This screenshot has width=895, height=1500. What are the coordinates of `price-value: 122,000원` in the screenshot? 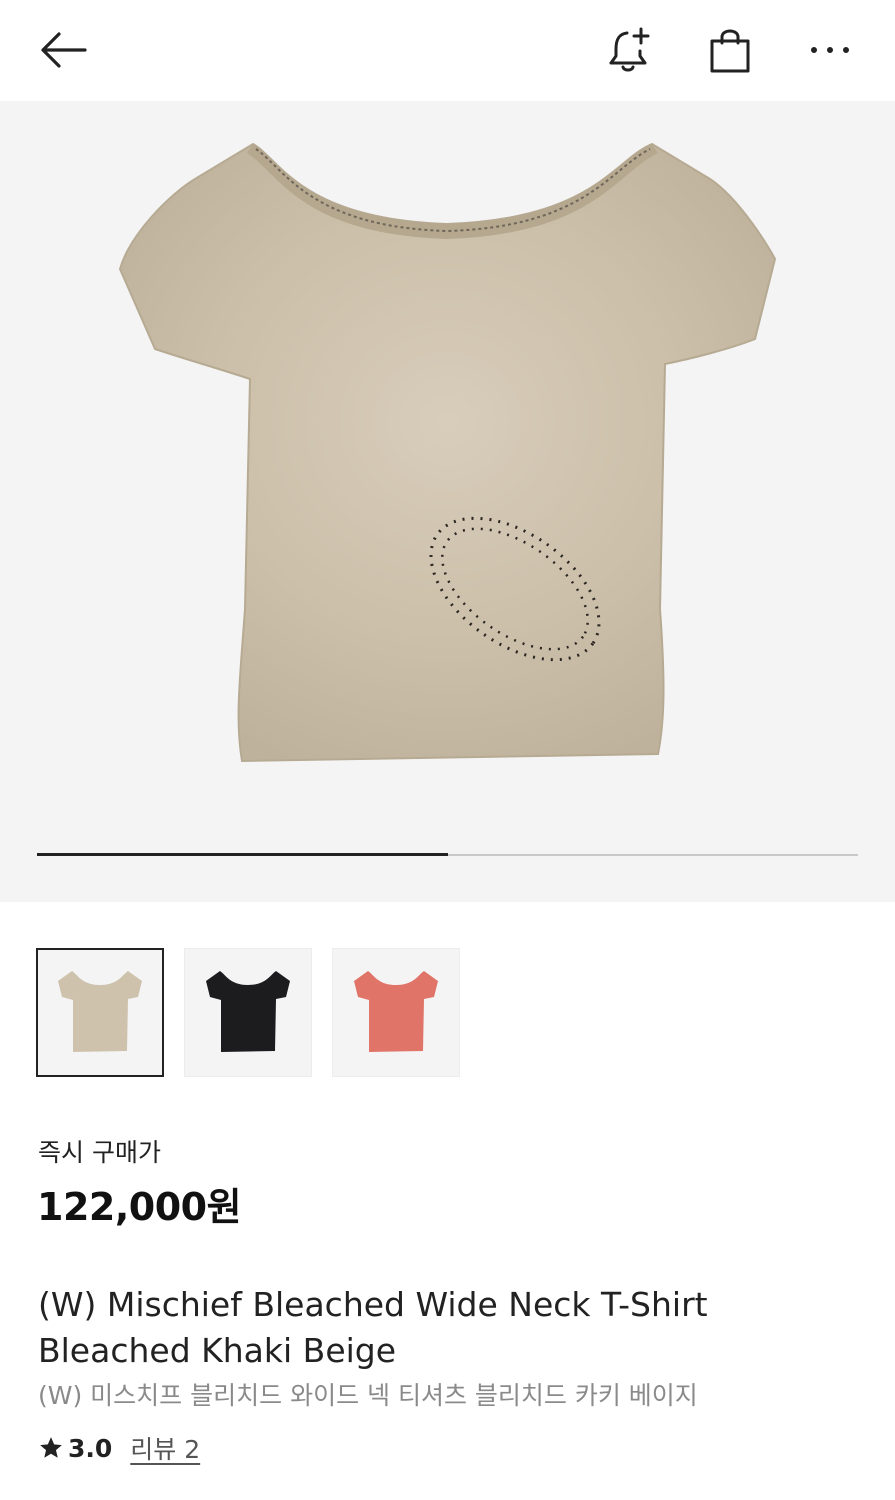 It's located at (139, 1207).